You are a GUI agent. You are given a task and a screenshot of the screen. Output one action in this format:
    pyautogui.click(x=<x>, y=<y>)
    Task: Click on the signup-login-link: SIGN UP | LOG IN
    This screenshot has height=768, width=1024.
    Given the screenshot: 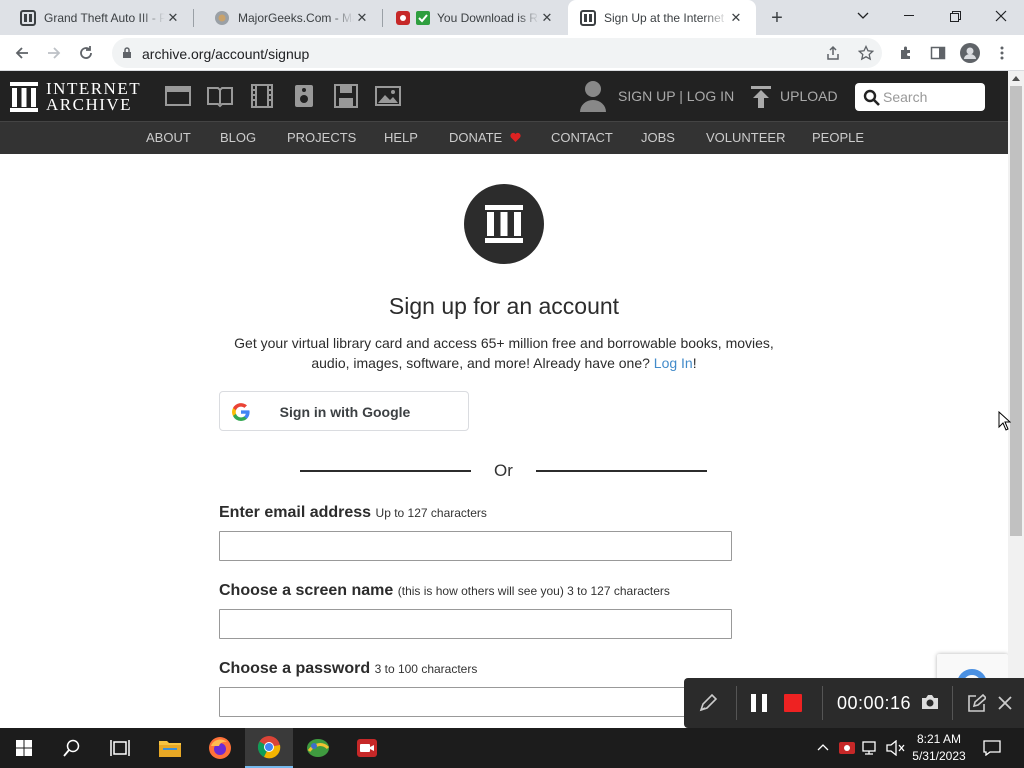 What is the action you would take?
    pyautogui.click(x=676, y=96)
    